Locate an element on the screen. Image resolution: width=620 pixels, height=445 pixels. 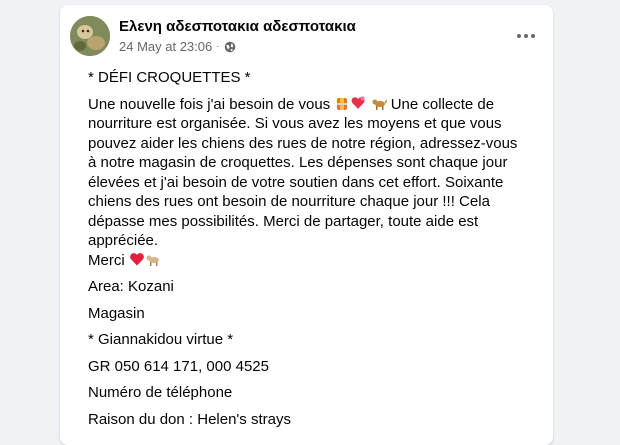
reason-line: Raison du don : Helen's strays is located at coordinates (189, 419).